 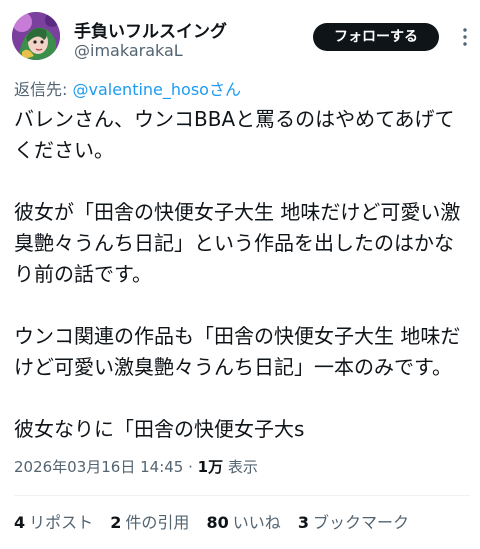 What do you see at coordinates (157, 522) in the screenshot?
I see `quotes-label: 件の引用` at bounding box center [157, 522].